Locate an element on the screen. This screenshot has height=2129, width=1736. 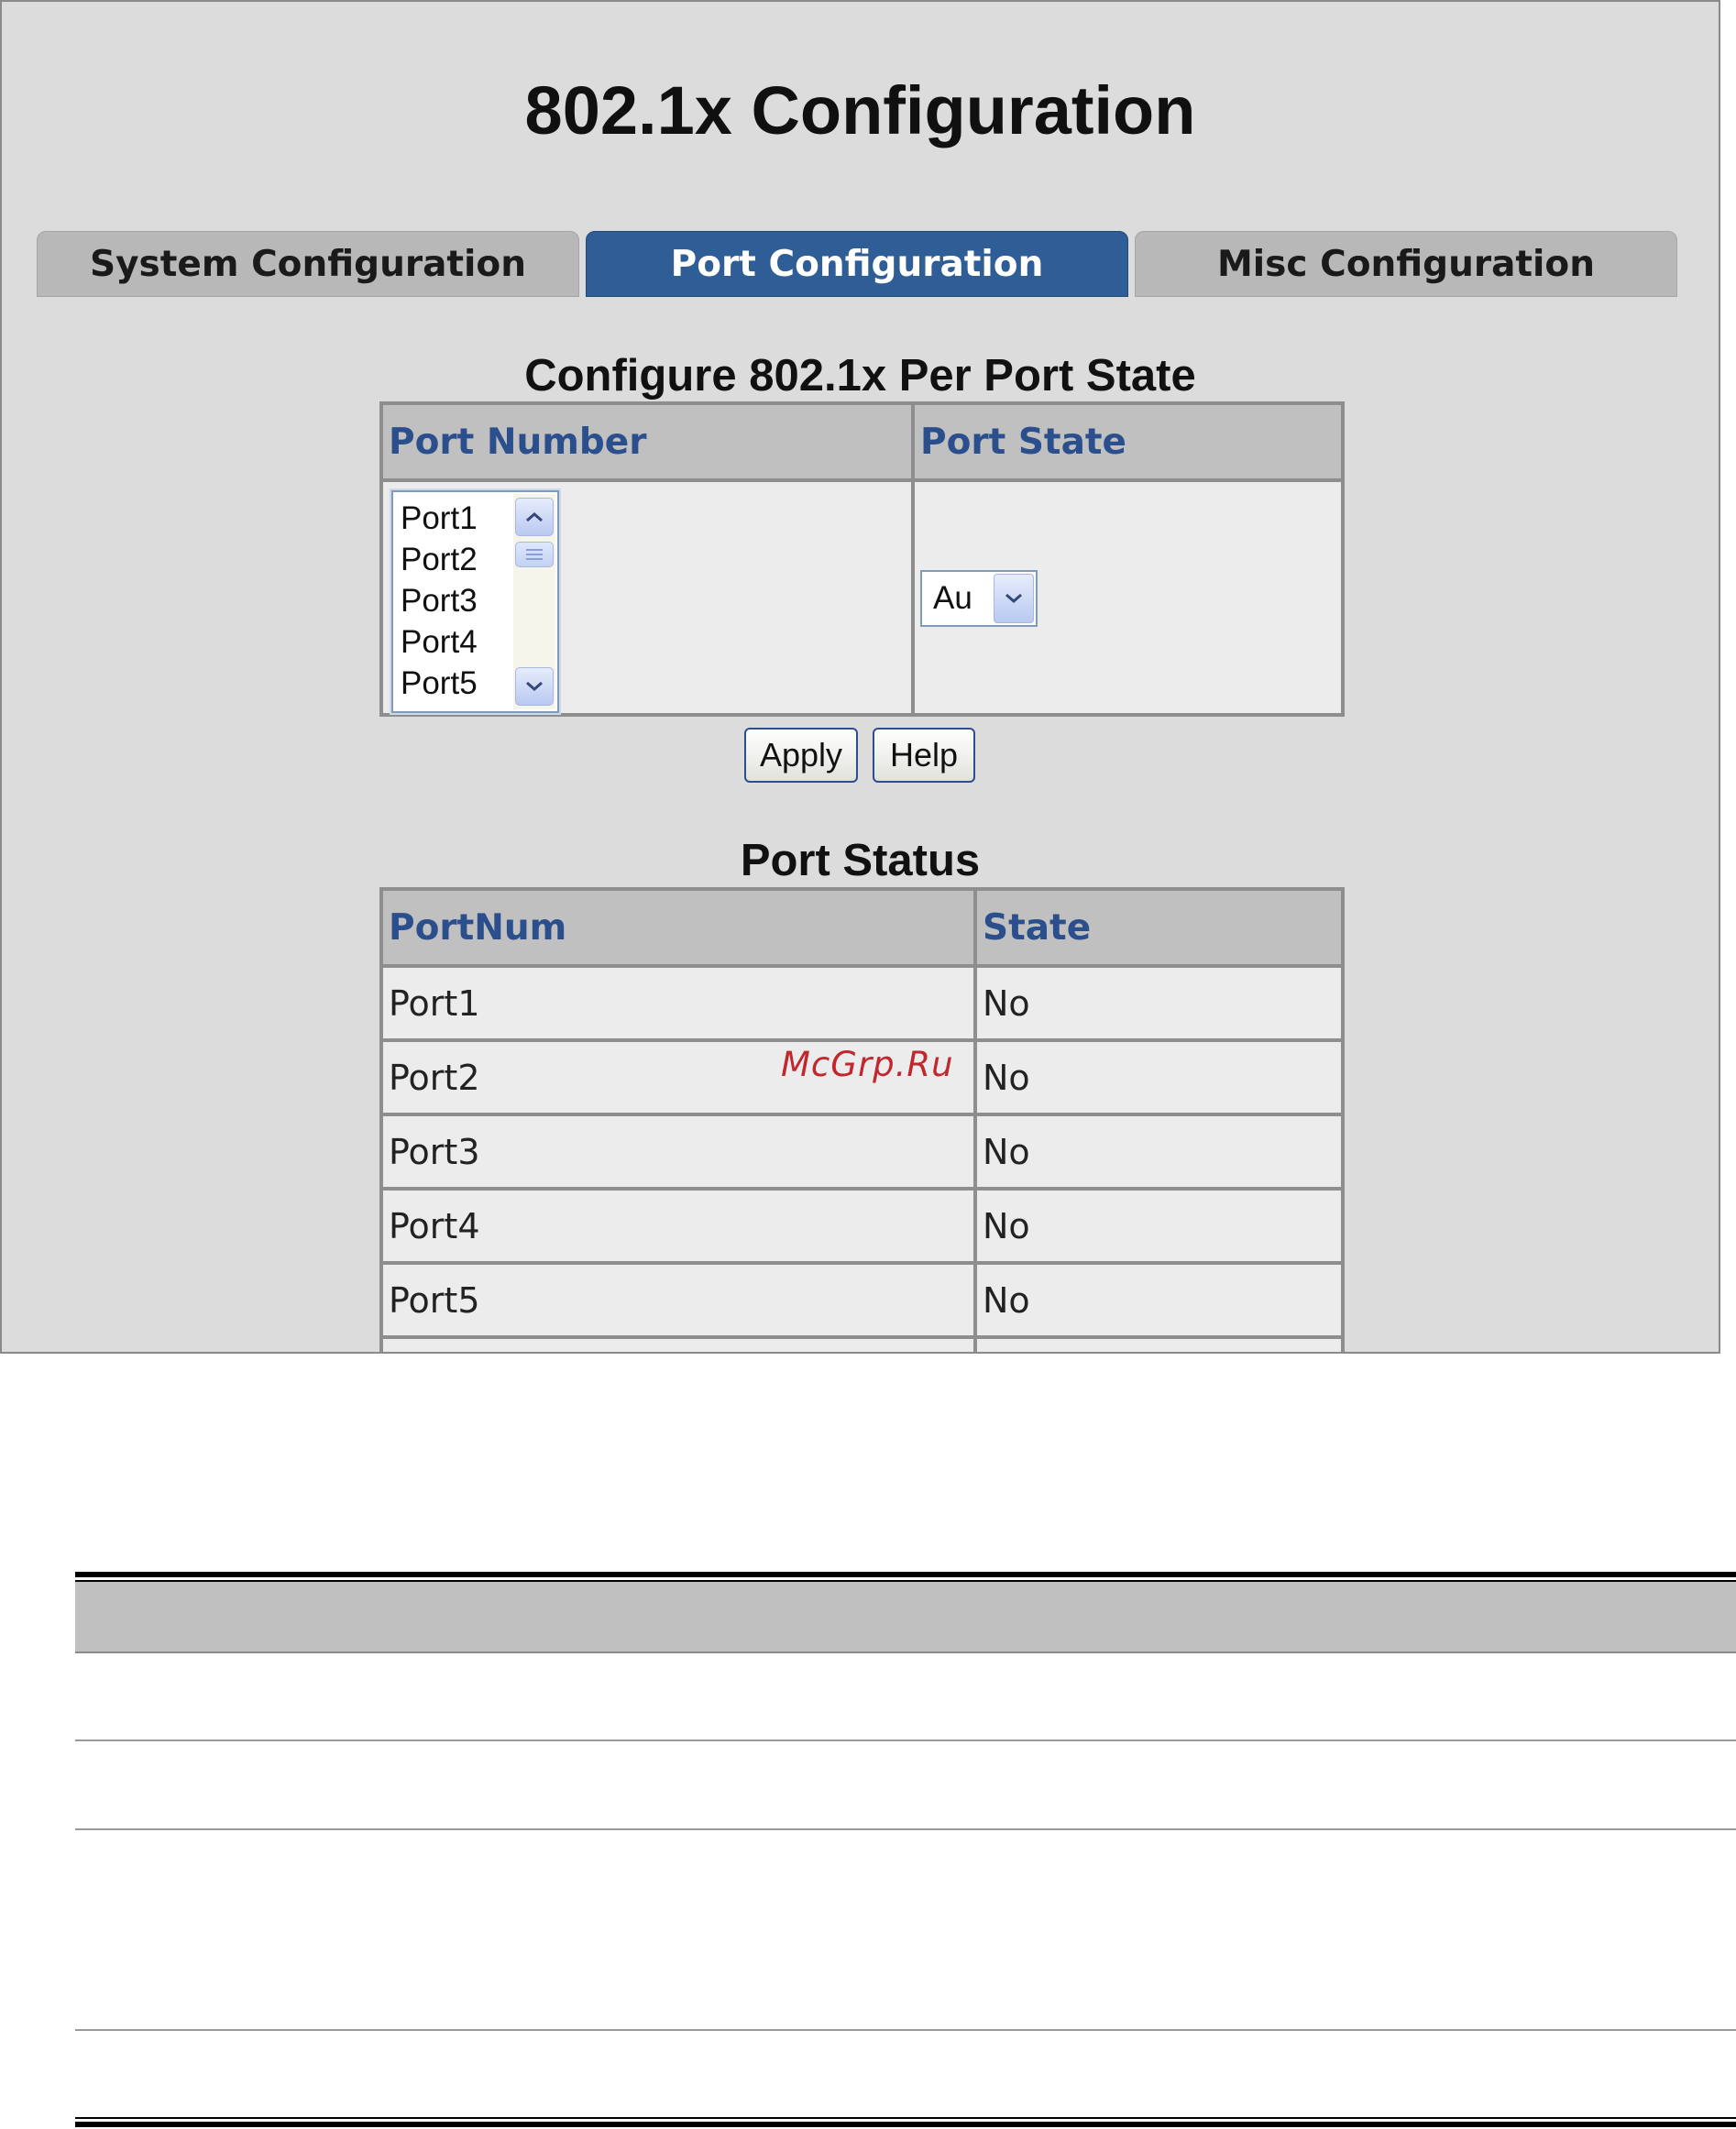
doc-table-top-rule is located at coordinates (906, 1574).